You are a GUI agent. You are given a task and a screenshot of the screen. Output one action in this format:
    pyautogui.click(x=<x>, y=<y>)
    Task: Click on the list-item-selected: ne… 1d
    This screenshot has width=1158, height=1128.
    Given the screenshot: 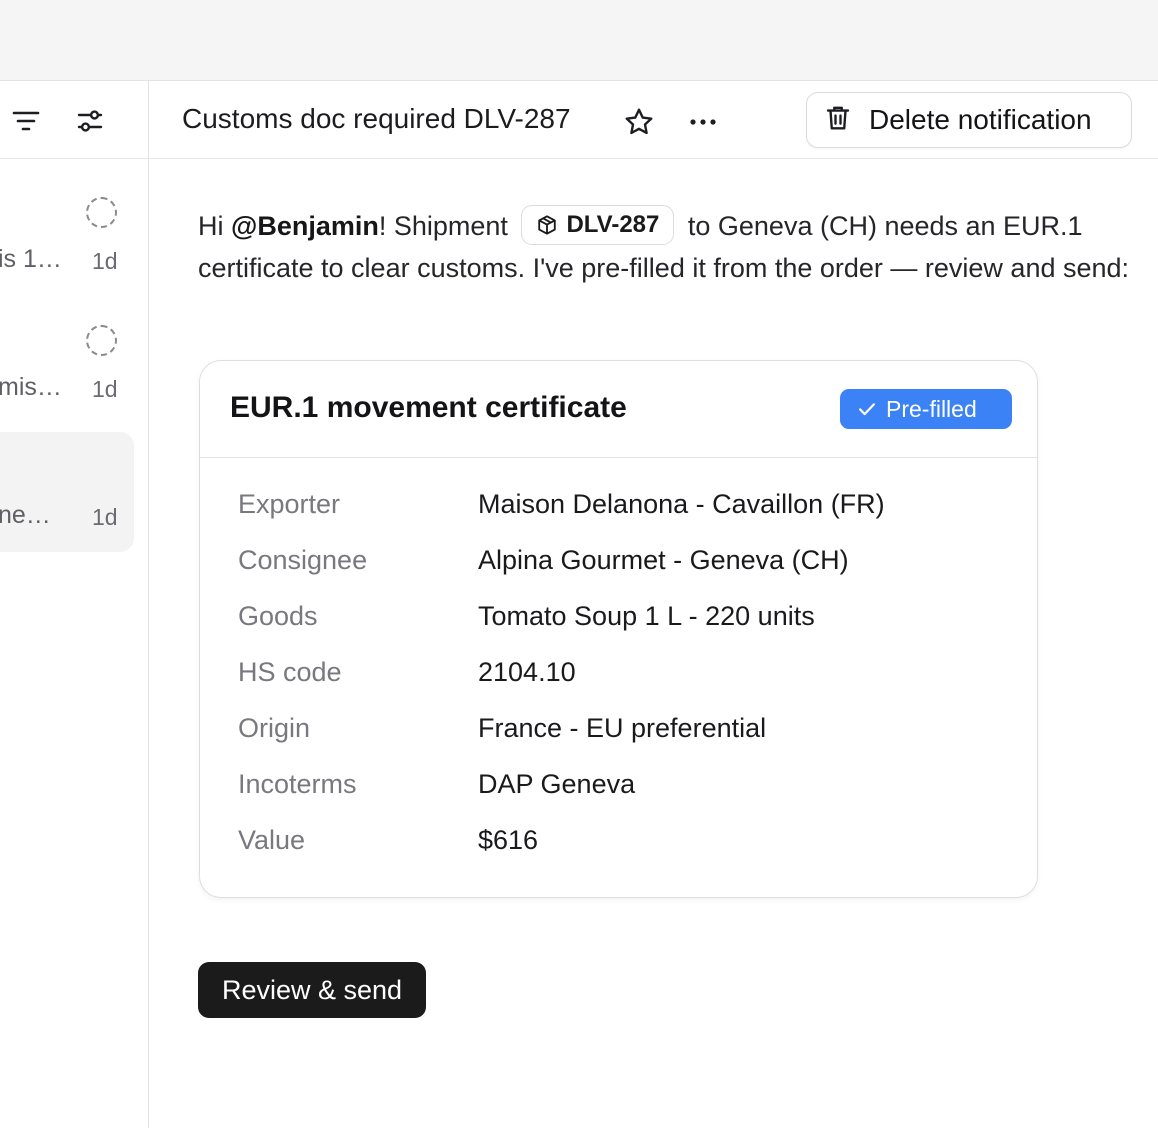 What is the action you would take?
    pyautogui.click(x=67, y=492)
    